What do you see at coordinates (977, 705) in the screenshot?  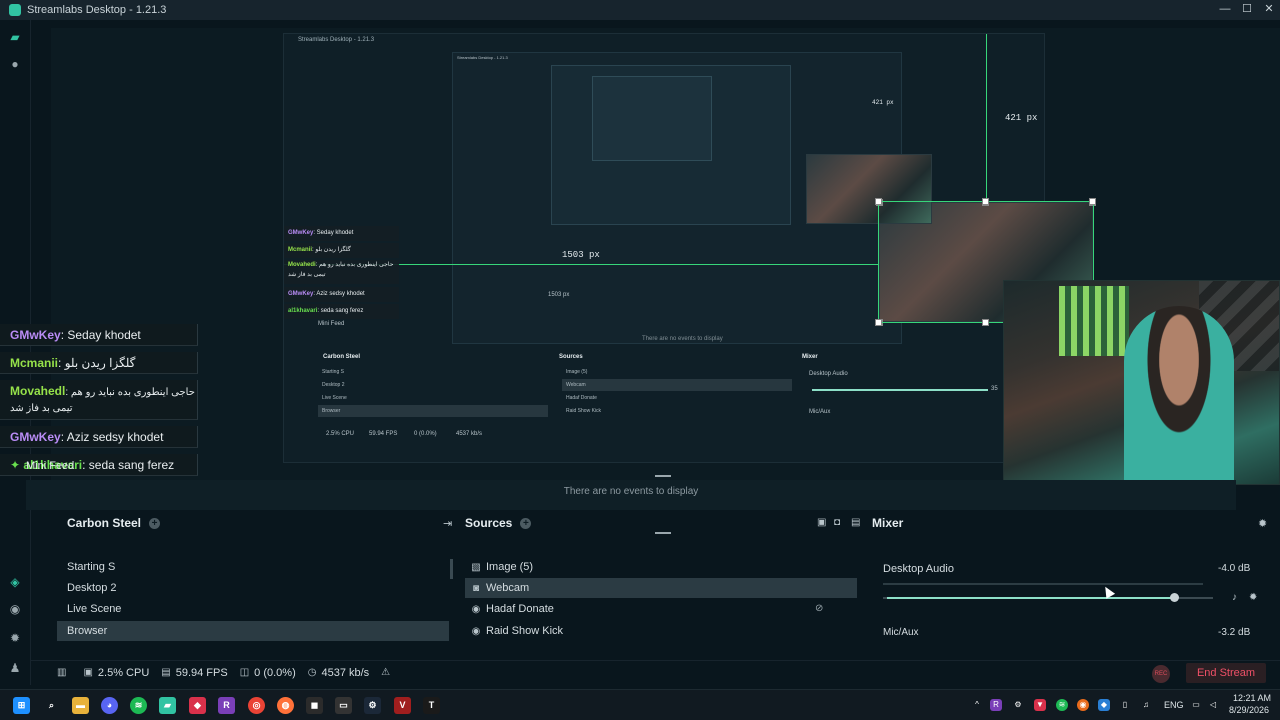 I see `tray-chevron-icon: ^` at bounding box center [977, 705].